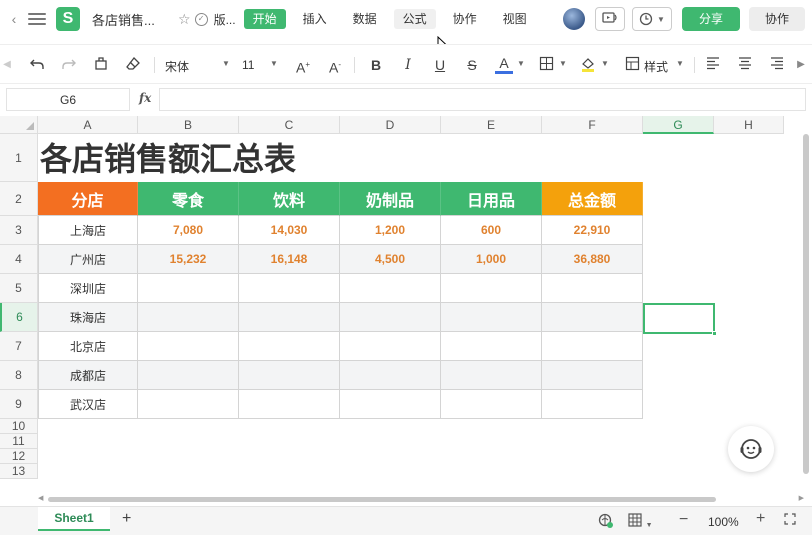 This screenshot has width=812, height=535. What do you see at coordinates (414, 19) in the screenshot?
I see `tab-formula: 公式` at bounding box center [414, 19].